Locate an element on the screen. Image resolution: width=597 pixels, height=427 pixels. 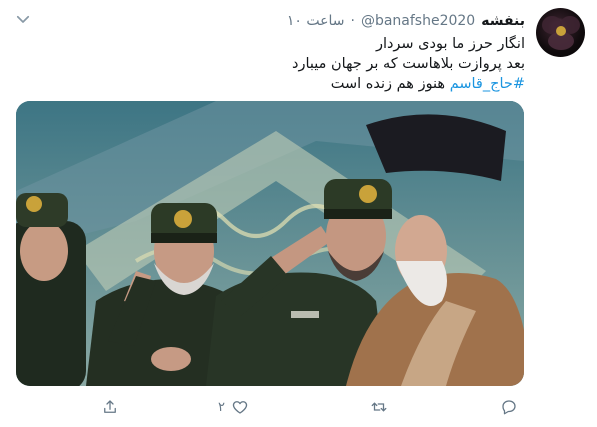
retweet-button is located at coordinates (379, 407).